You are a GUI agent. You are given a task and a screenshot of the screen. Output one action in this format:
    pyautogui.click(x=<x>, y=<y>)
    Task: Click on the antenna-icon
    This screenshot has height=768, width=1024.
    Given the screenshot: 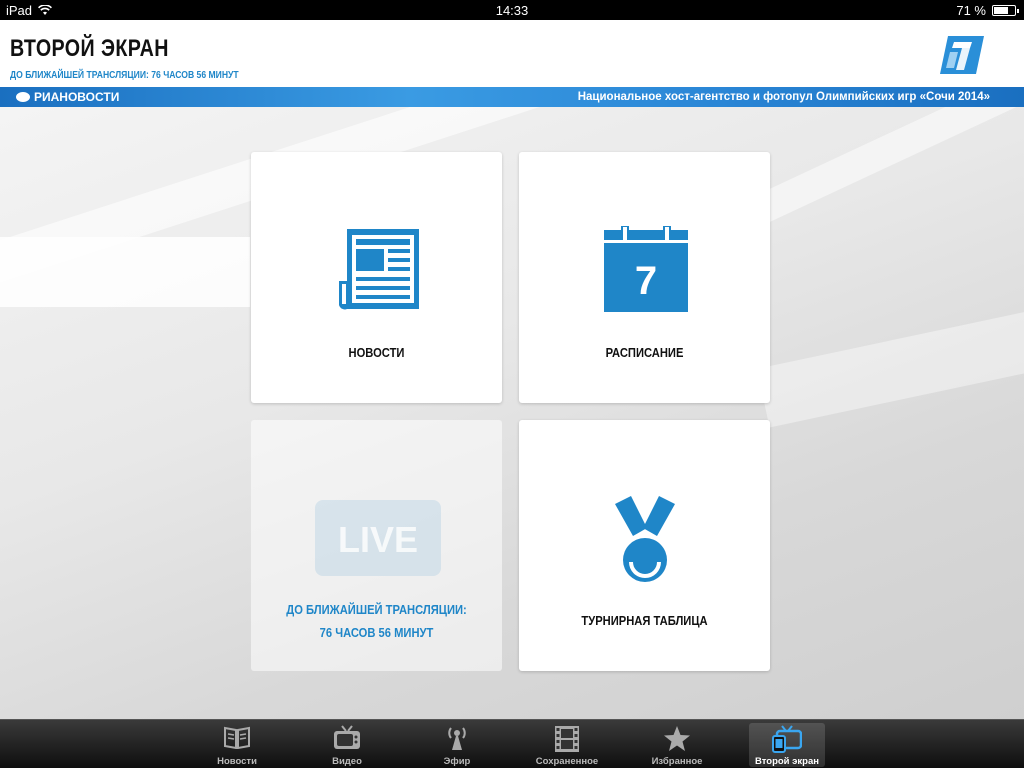 What is the action you would take?
    pyautogui.click(x=457, y=738)
    